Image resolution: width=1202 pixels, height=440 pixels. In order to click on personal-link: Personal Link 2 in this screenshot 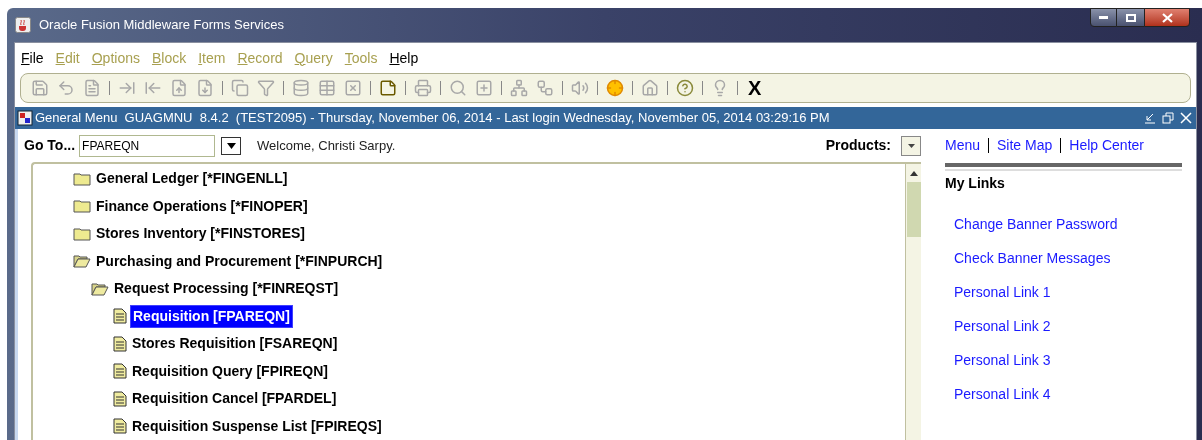, I will do `click(1068, 326)`.